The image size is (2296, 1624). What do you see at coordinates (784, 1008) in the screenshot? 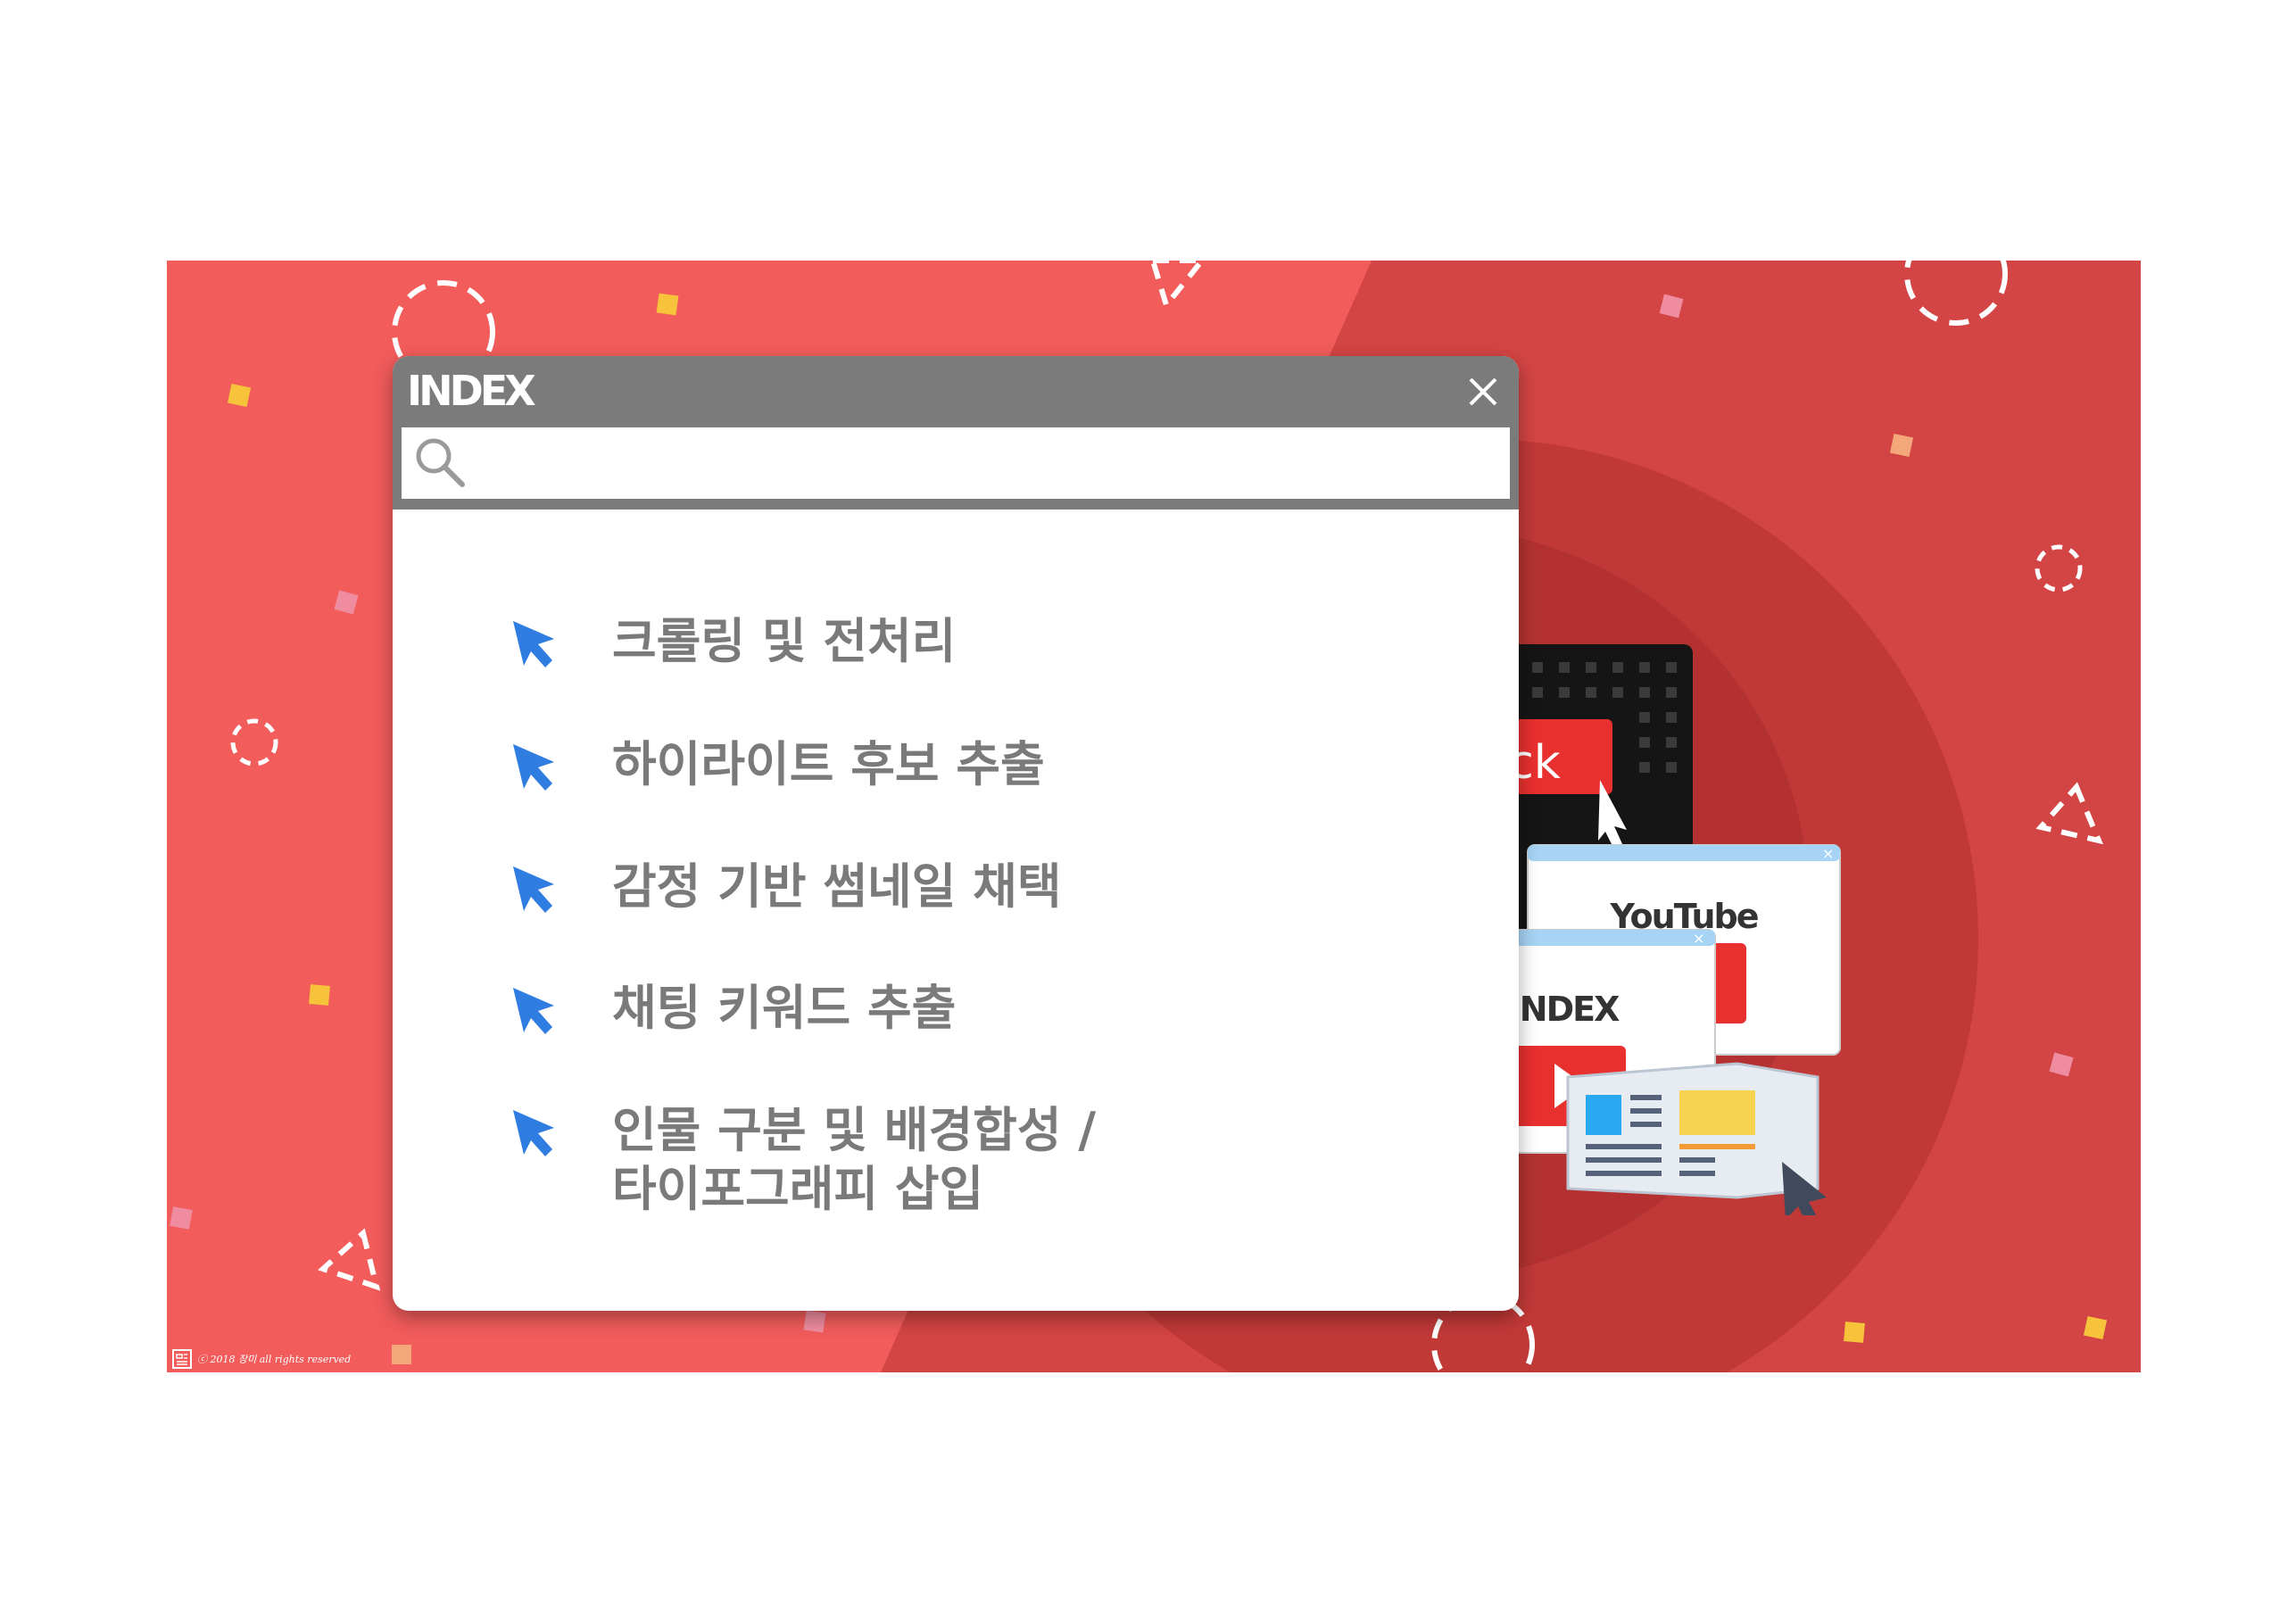
I see `index-item-label: 채팅 키워드 추출` at bounding box center [784, 1008].